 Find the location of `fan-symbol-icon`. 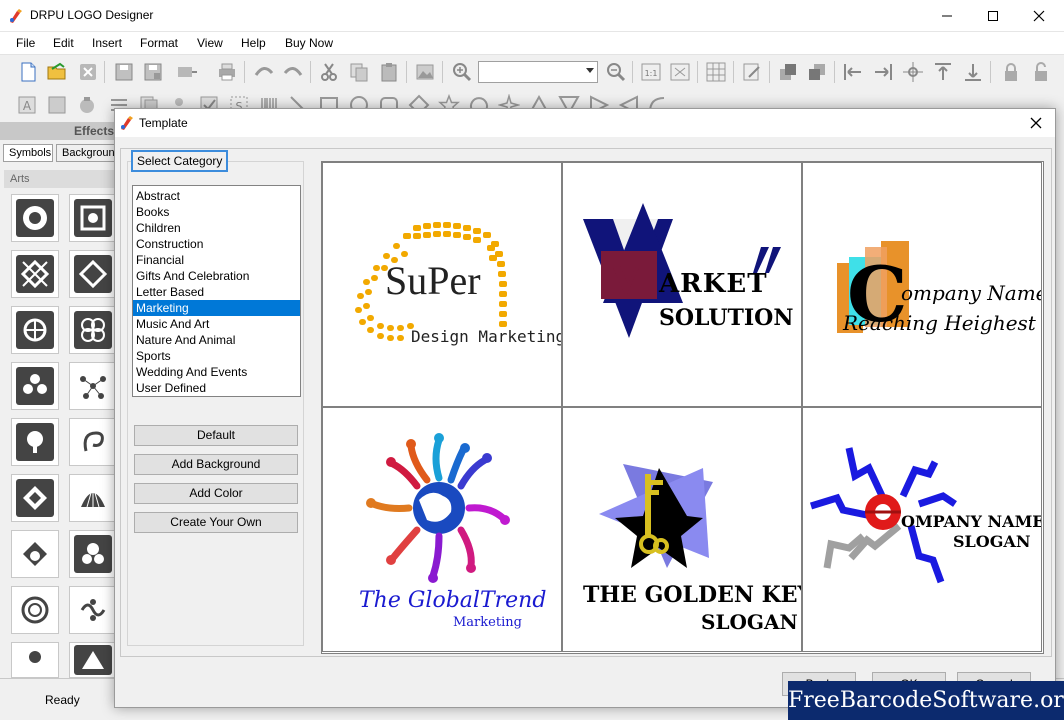

fan-symbol-icon is located at coordinates (35, 554).